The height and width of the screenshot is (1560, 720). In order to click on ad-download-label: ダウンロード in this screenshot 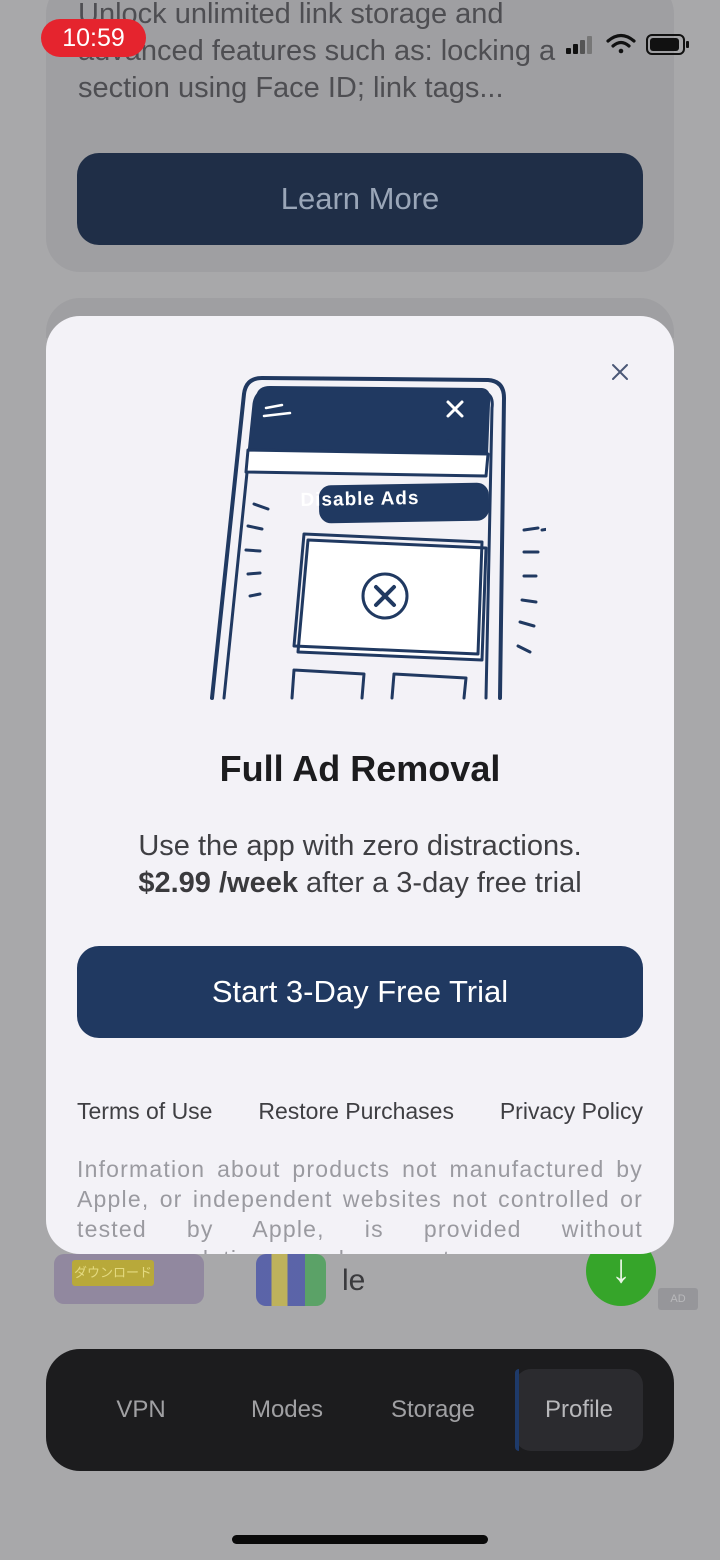, I will do `click(113, 1273)`.